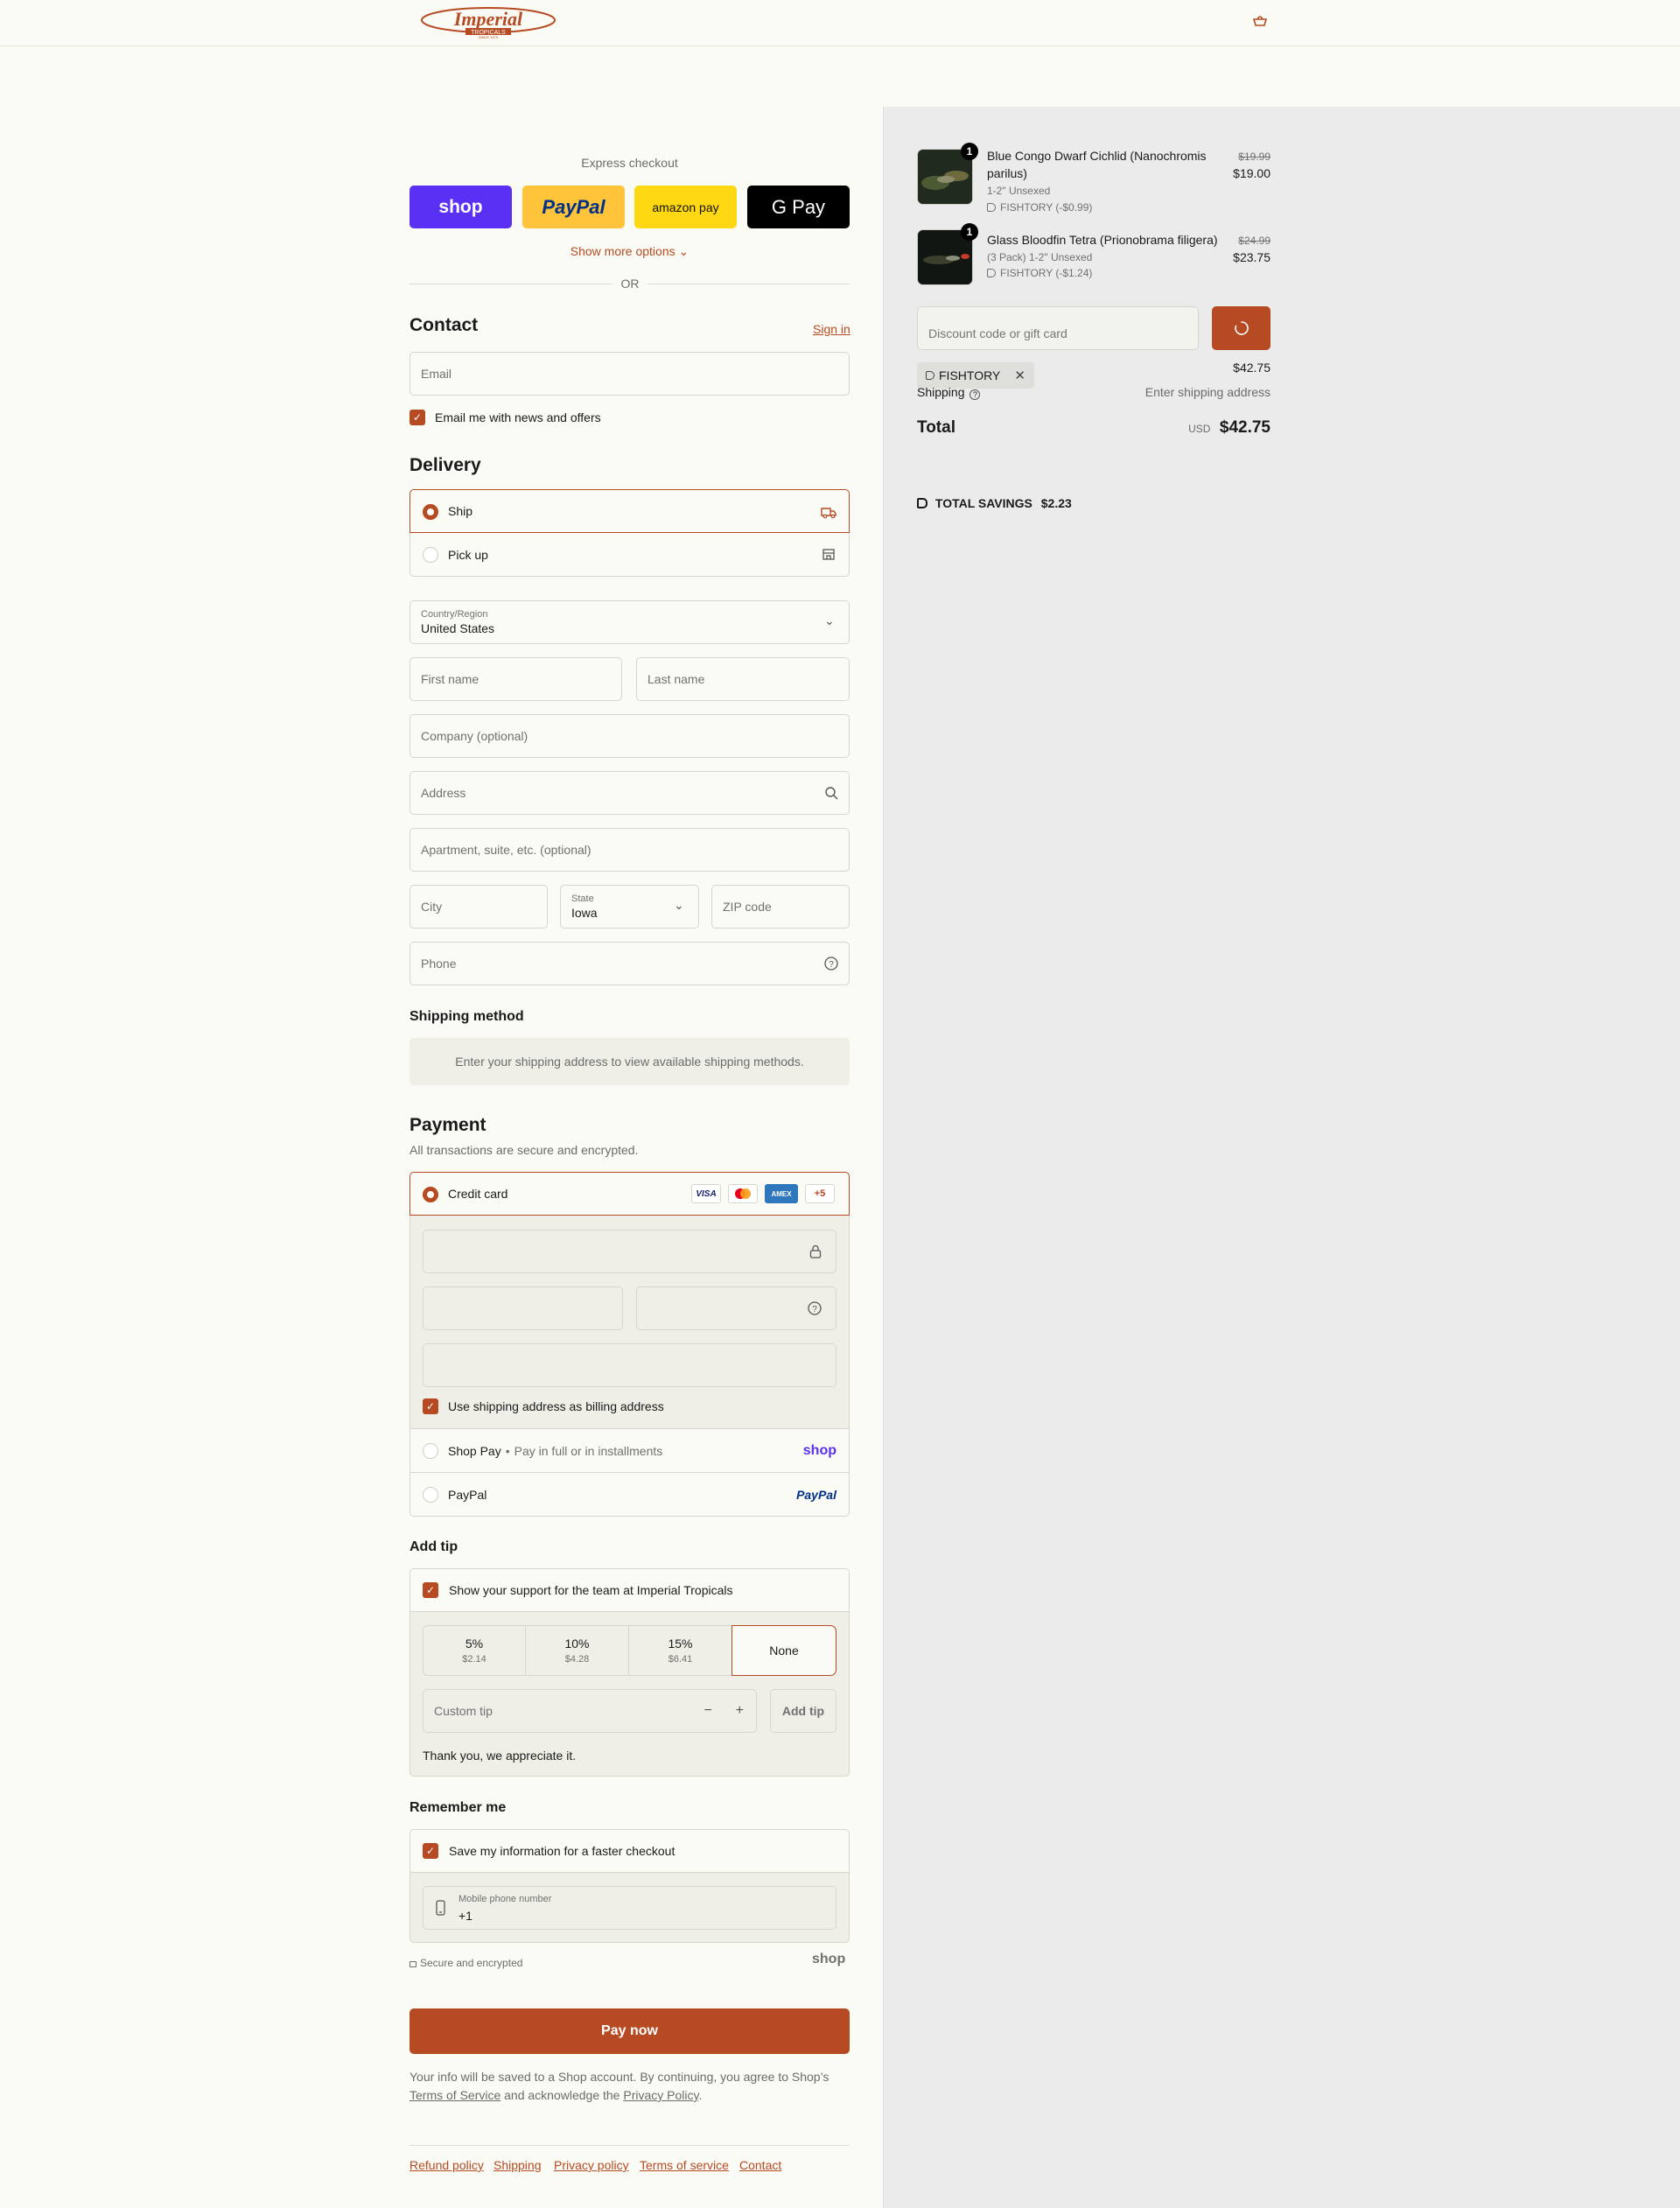  I want to click on paypal-label: PayPal, so click(467, 1494).